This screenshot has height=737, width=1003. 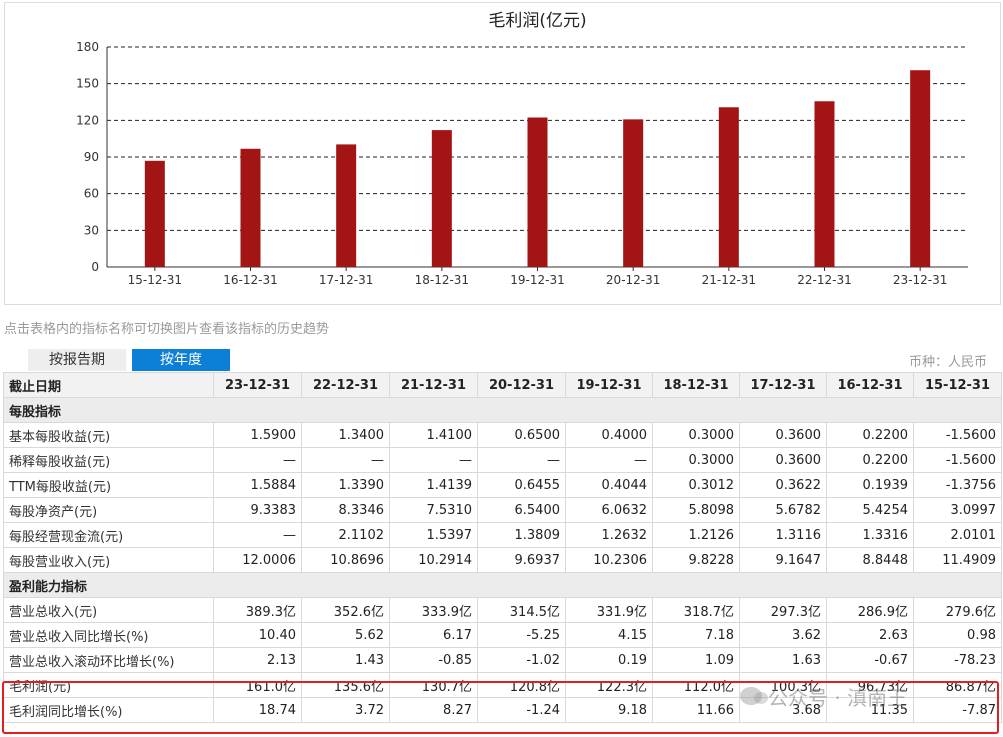 What do you see at coordinates (783, 710) in the screenshot?
I see `table-cell: 3.68` at bounding box center [783, 710].